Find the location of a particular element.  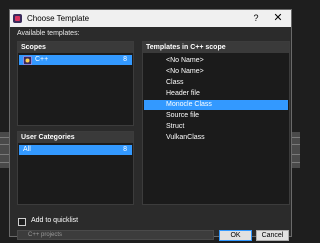

scopes-header: Scopes is located at coordinates (75, 47).